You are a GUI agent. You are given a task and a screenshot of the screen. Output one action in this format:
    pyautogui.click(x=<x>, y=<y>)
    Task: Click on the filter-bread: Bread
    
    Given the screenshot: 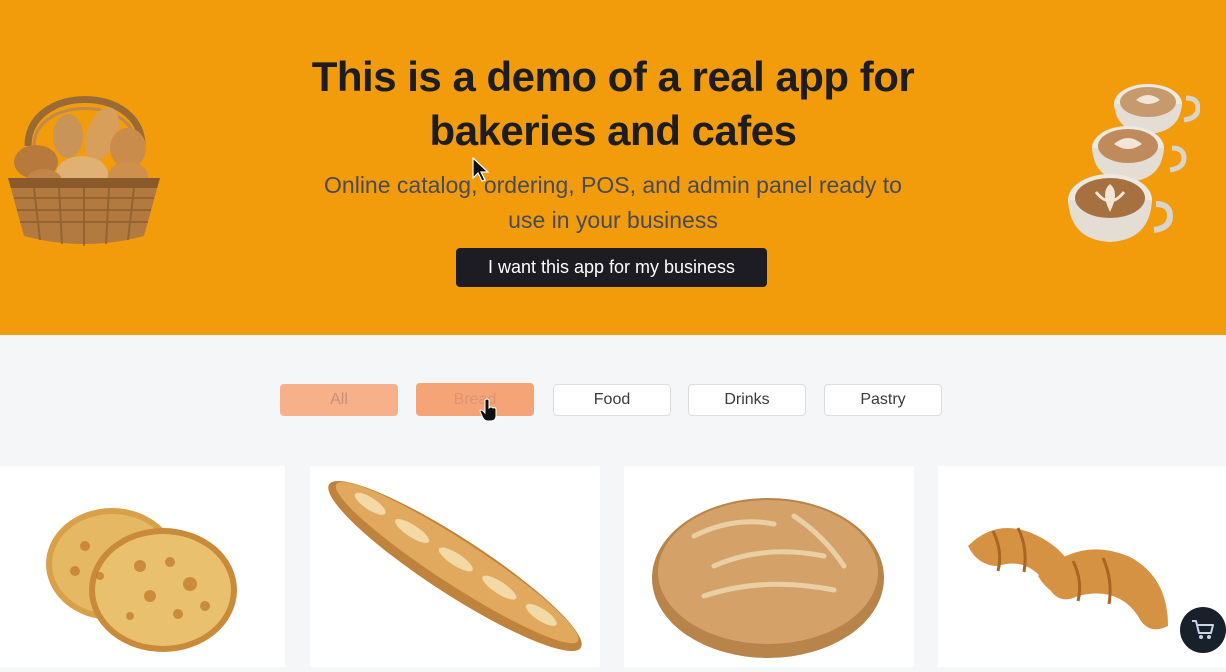 What is the action you would take?
    pyautogui.click(x=475, y=399)
    